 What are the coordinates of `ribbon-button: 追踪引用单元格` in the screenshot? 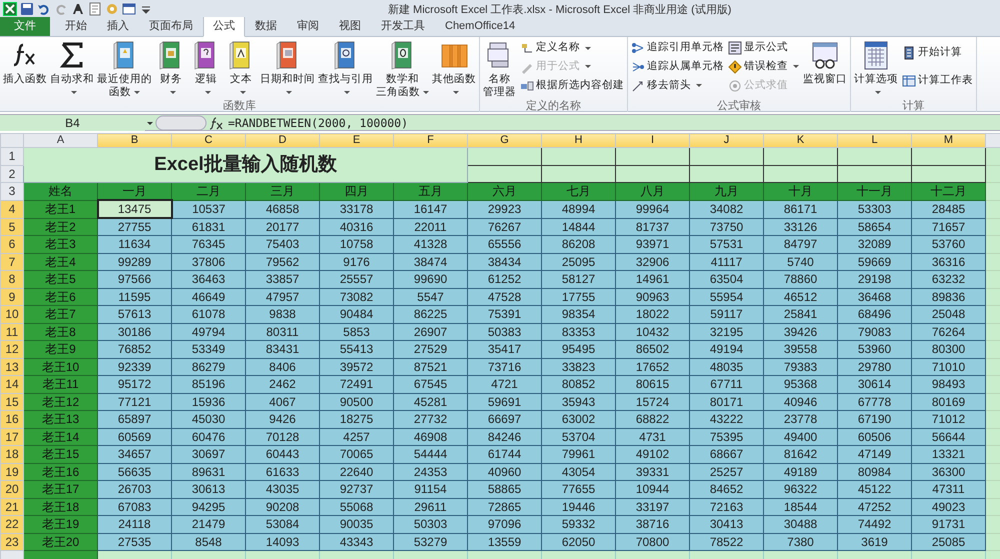 It's located at (677, 48).